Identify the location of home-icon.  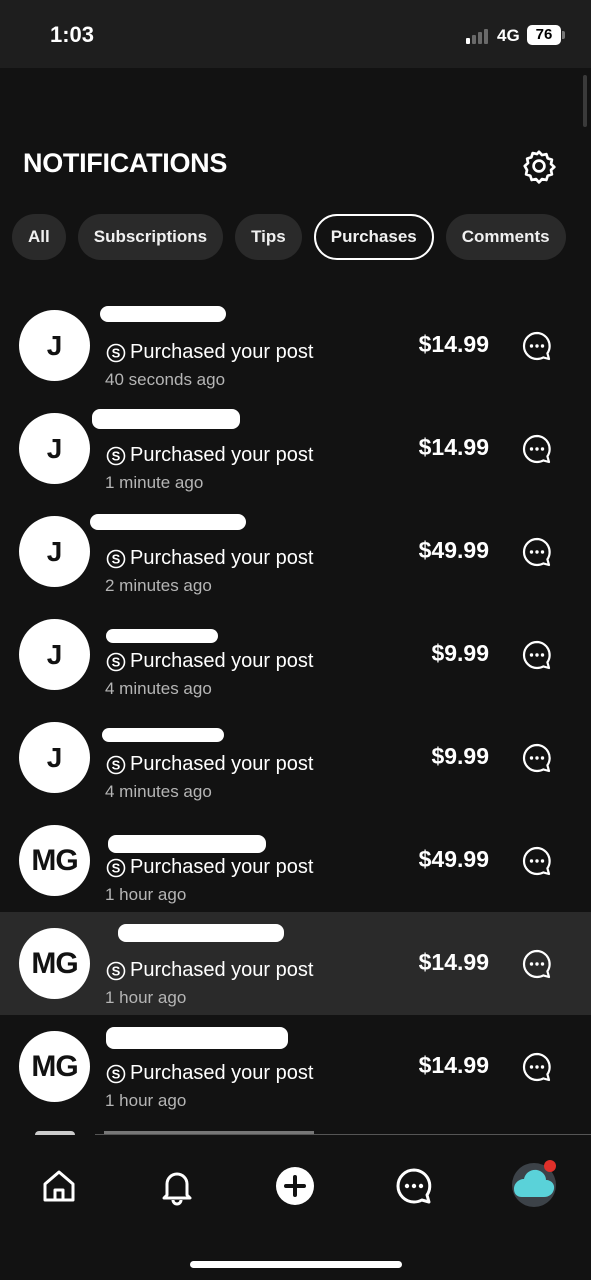
(59, 1186).